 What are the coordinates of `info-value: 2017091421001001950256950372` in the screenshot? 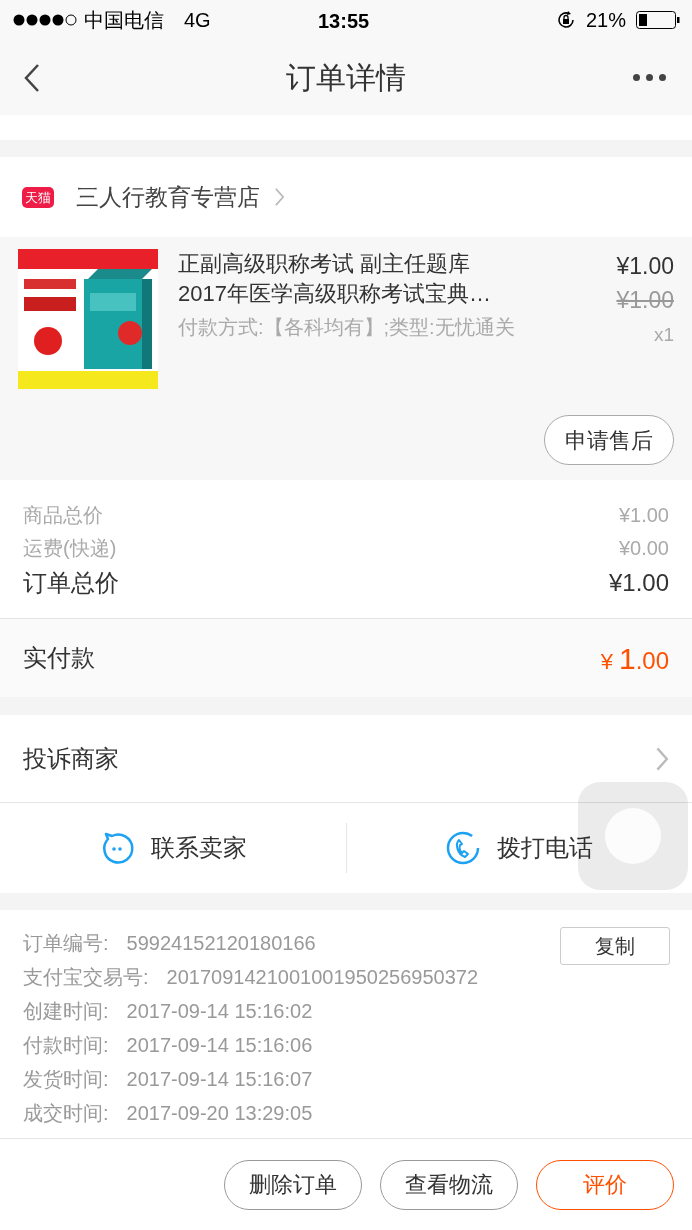 It's located at (322, 977).